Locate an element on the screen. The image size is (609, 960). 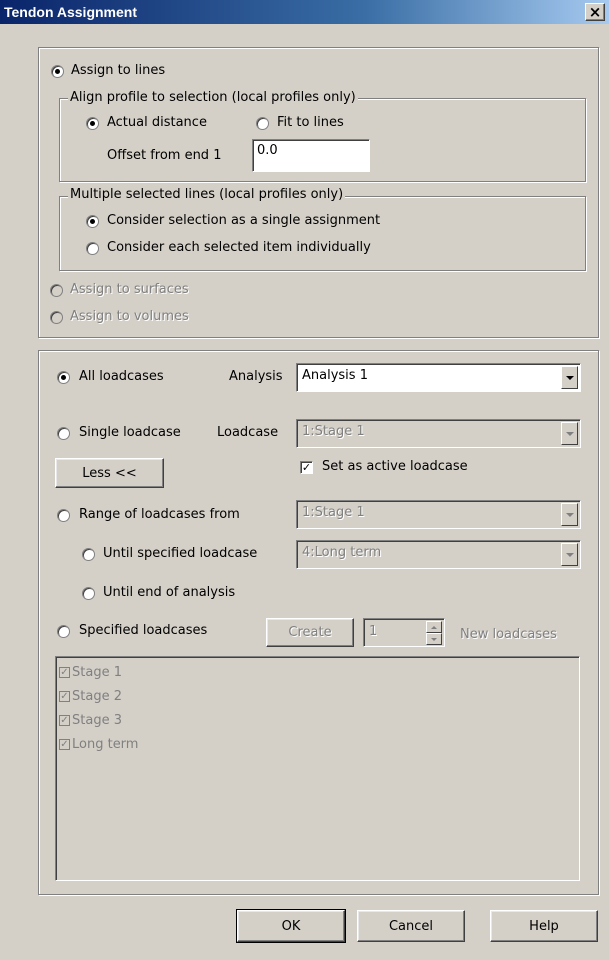
window-title: Tendon Assignment is located at coordinates (70, 12).